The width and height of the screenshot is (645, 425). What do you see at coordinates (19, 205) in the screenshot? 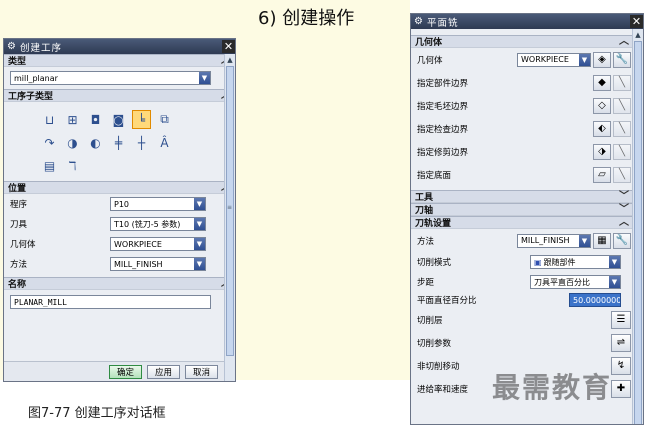
I see `row-label: 程序` at bounding box center [19, 205].